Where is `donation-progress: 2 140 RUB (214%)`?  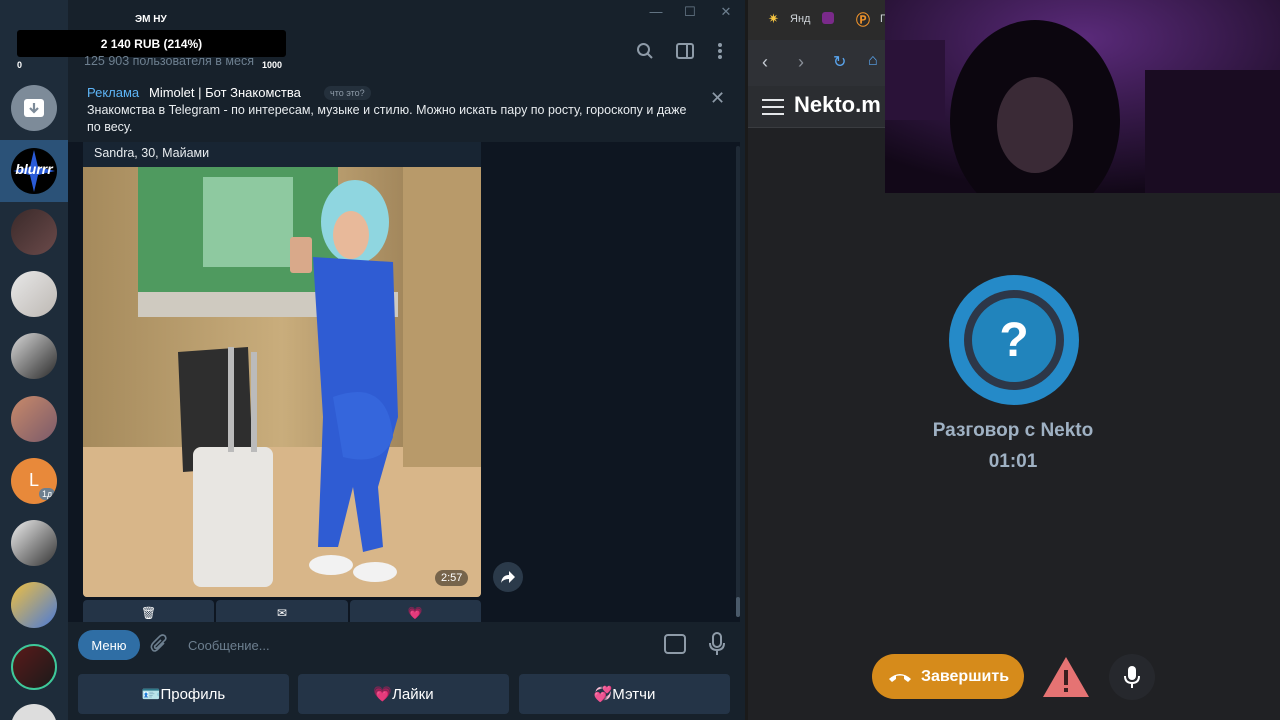
donation-progress: 2 140 RUB (214%) is located at coordinates (151, 43).